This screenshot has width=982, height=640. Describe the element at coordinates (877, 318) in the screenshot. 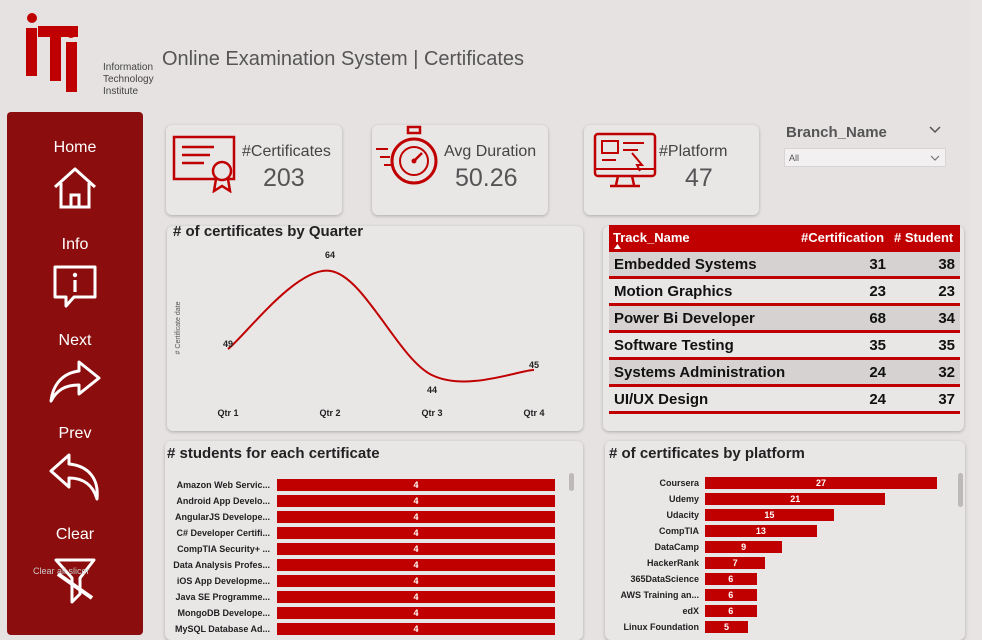

I see `cell-certification: 68` at that location.